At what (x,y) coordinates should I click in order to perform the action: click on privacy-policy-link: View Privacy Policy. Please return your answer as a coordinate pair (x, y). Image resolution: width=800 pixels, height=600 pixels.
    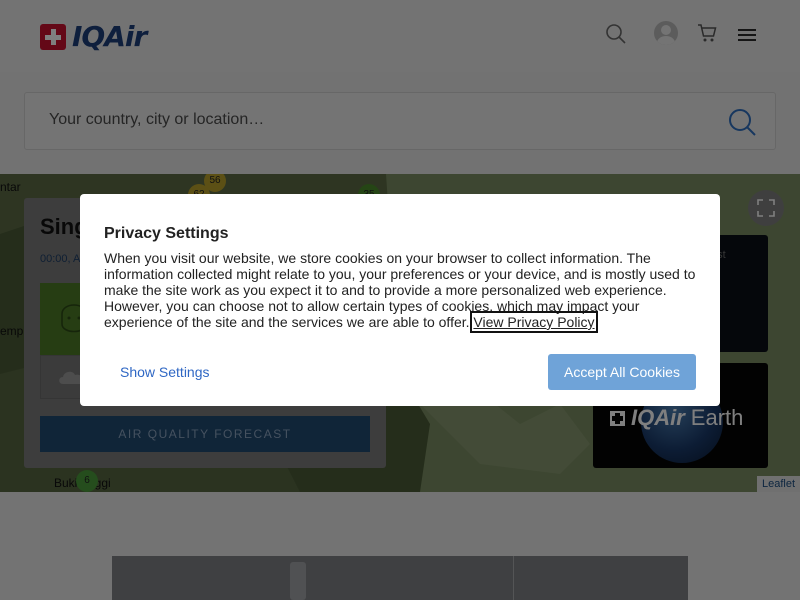
    Looking at the image, I should click on (534, 322).